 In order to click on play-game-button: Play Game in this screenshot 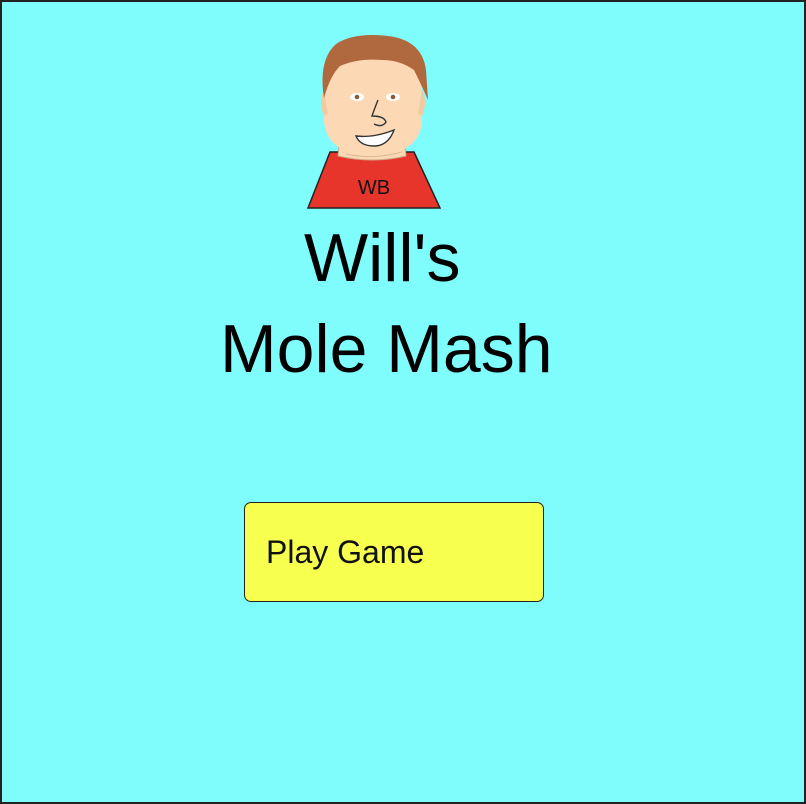, I will do `click(394, 552)`.